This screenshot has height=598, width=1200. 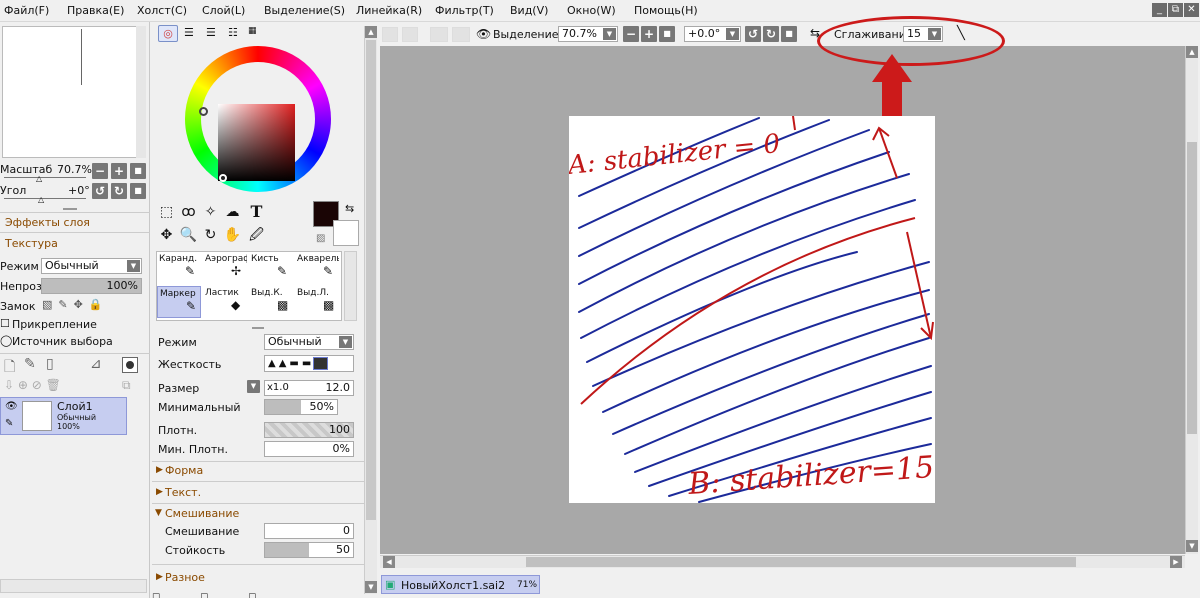 I want to click on sv-handle, so click(x=223, y=178).